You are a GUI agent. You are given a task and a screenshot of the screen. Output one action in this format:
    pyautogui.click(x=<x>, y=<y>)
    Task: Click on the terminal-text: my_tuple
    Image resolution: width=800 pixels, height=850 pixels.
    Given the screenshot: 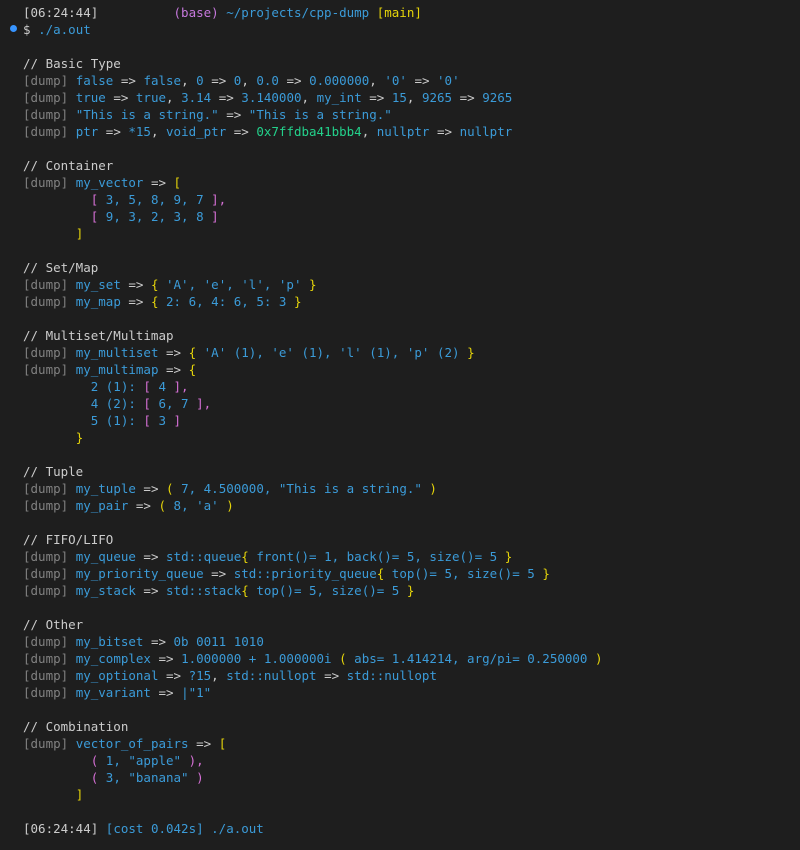 What is the action you would take?
    pyautogui.click(x=105, y=488)
    